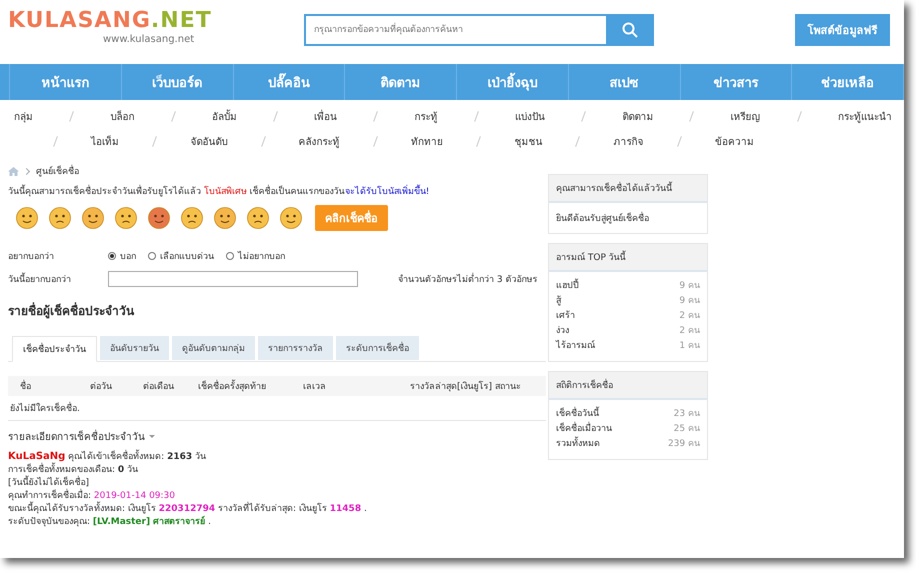 This screenshot has height=575, width=916. What do you see at coordinates (529, 116) in the screenshot?
I see `sub-nav-item: แบ่งปัน` at bounding box center [529, 116].